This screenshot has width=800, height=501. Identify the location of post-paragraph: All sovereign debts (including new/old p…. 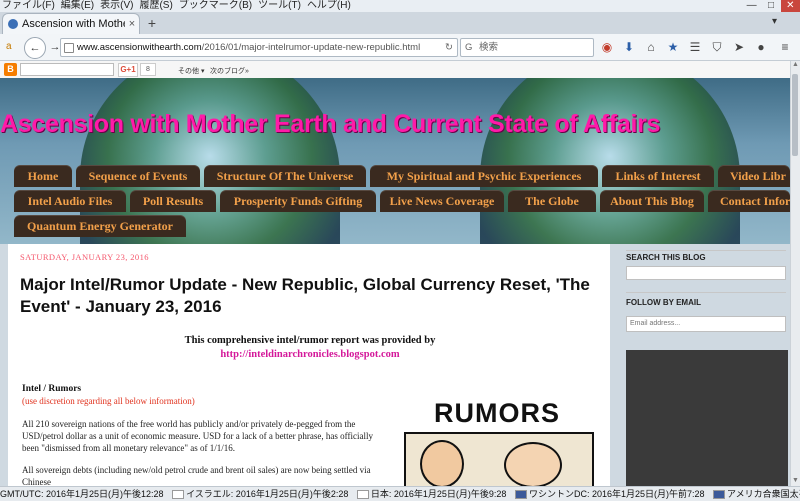
(196, 476).